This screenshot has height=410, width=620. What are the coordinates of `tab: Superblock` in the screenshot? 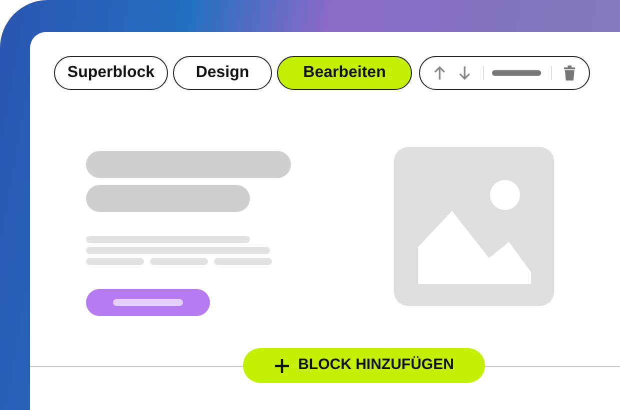 It's located at (111, 73).